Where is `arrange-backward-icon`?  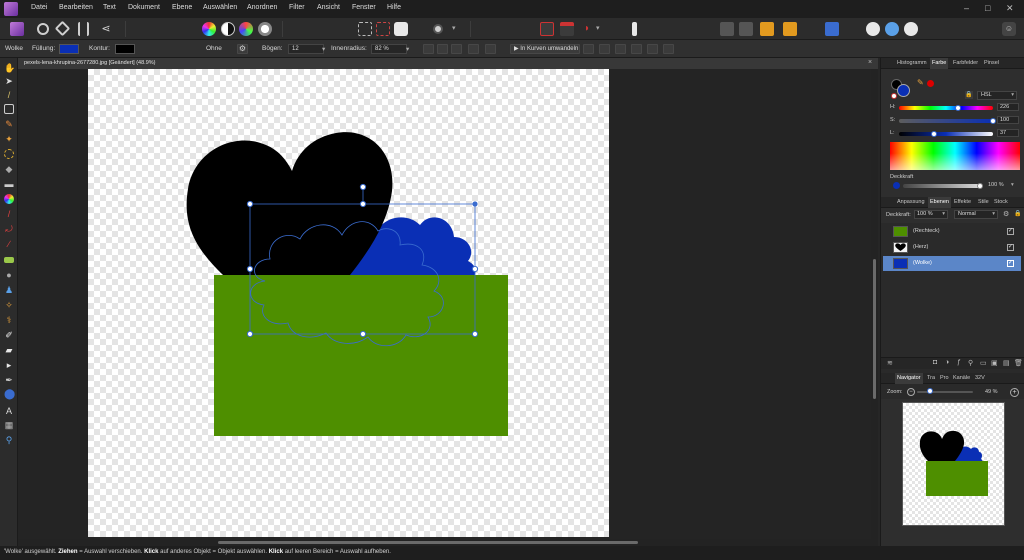
arrange-backward-icon is located at coordinates (746, 29).